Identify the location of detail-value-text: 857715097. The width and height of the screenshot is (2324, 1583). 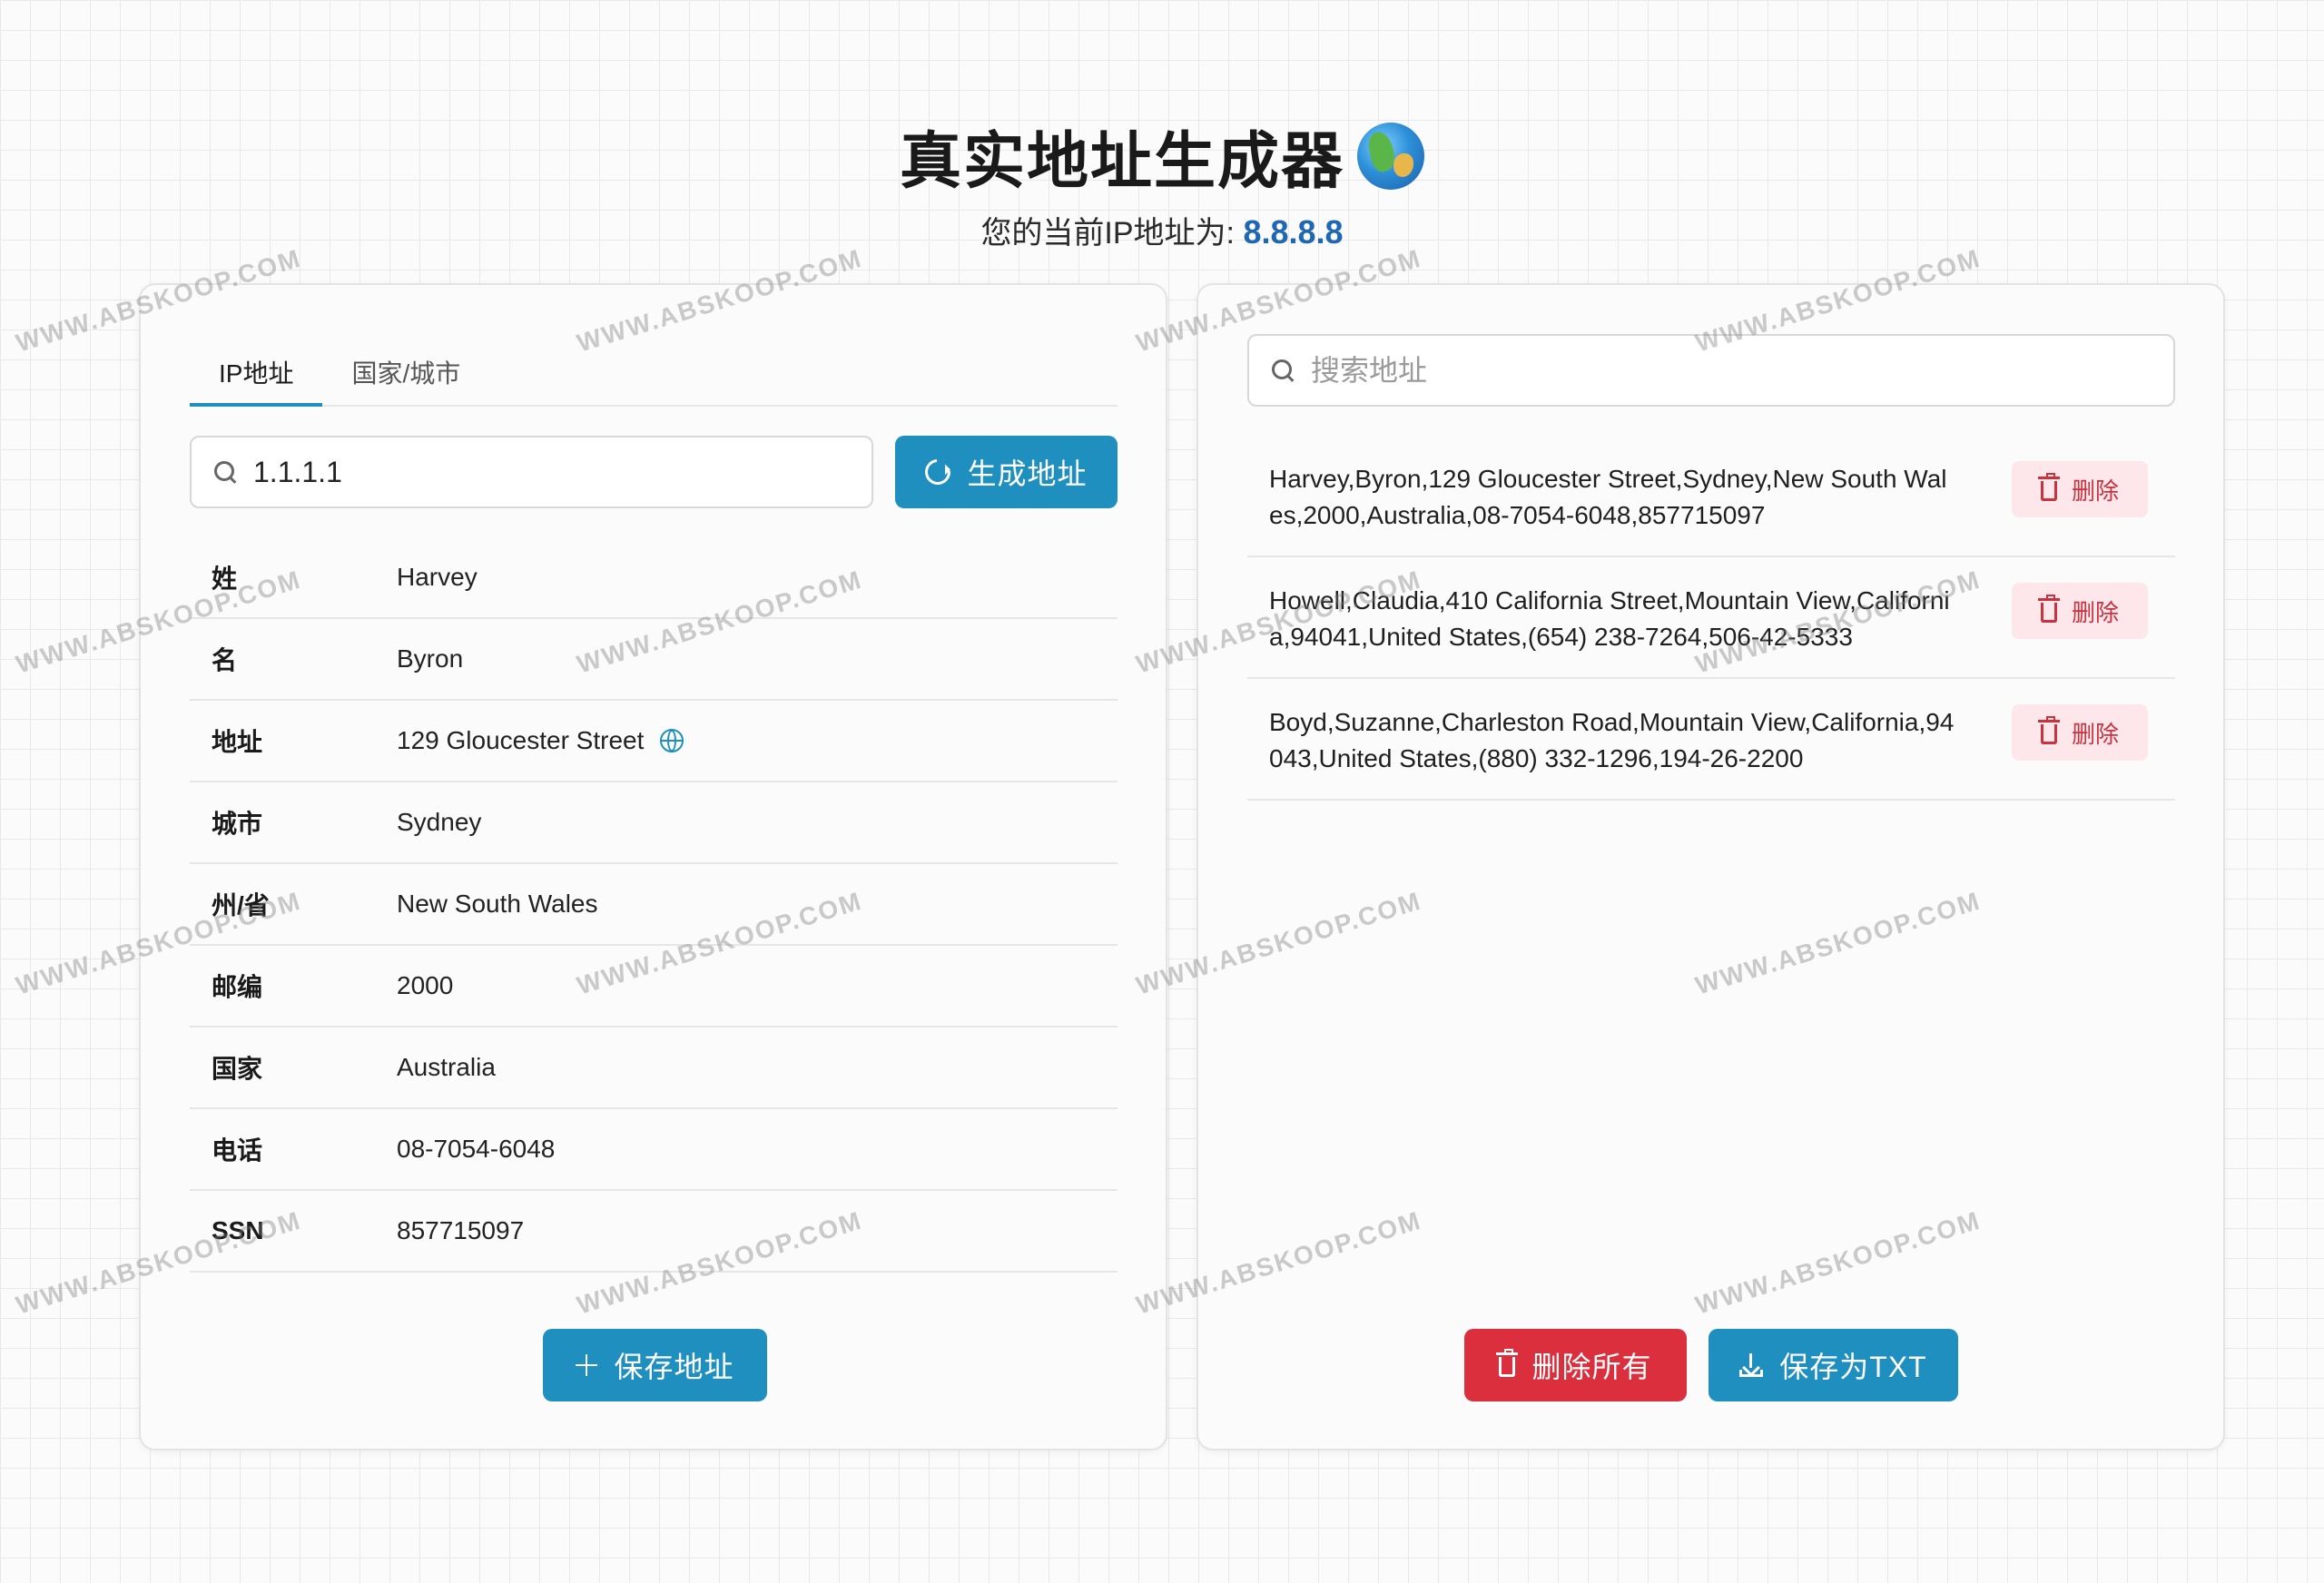
(461, 1230).